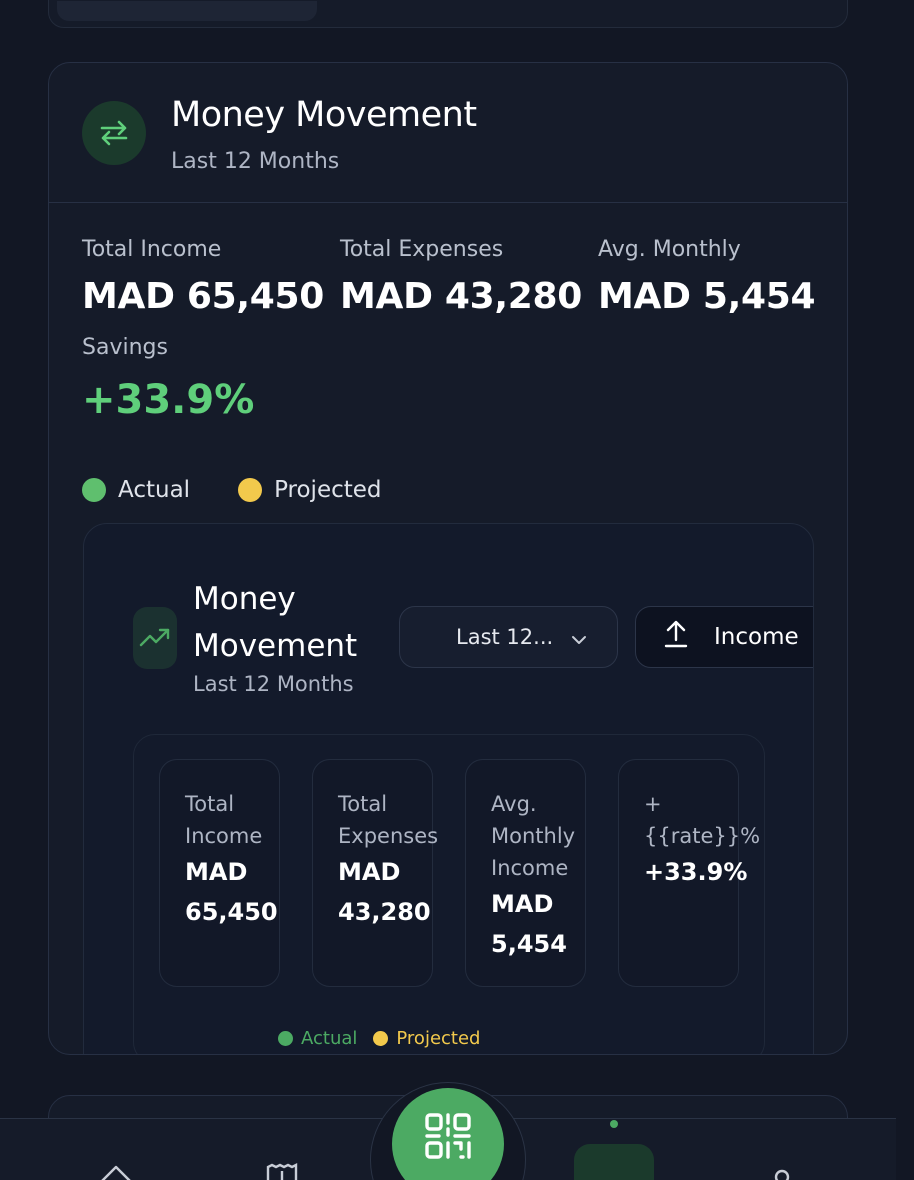 The width and height of the screenshot is (914, 1180). I want to click on legend-actual-label: Actual, so click(154, 490).